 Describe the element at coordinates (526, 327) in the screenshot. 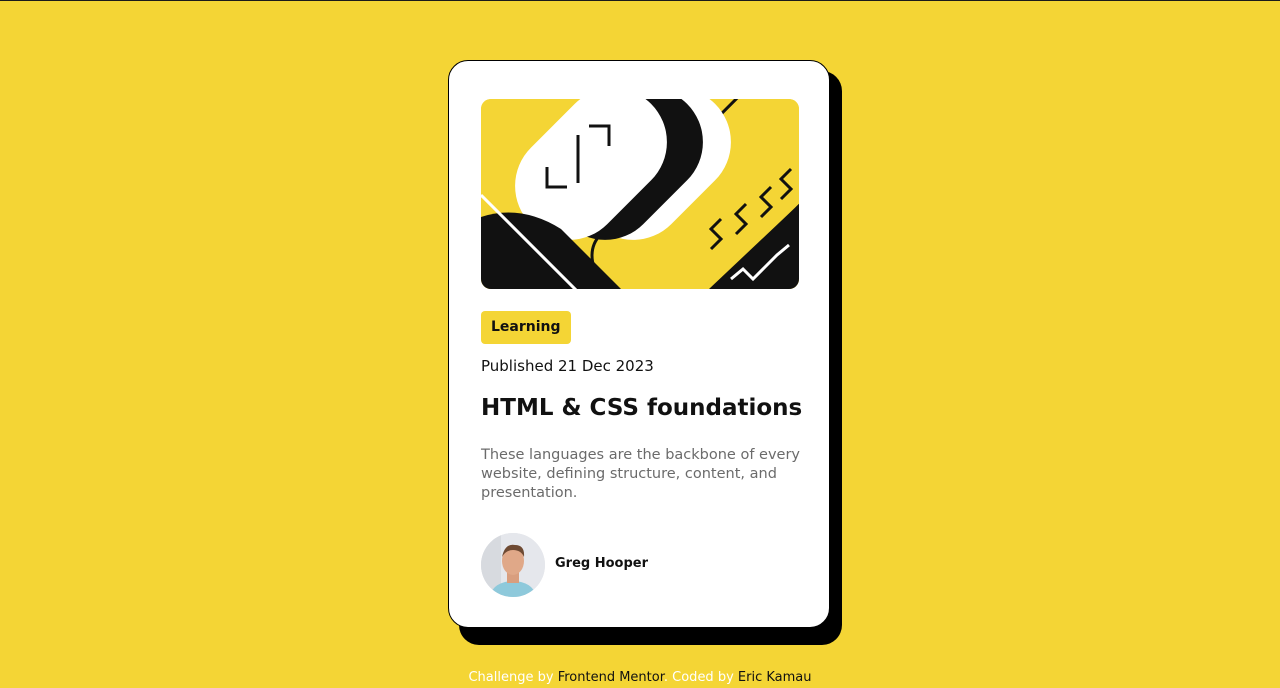

I see `category-tag: Learning` at that location.